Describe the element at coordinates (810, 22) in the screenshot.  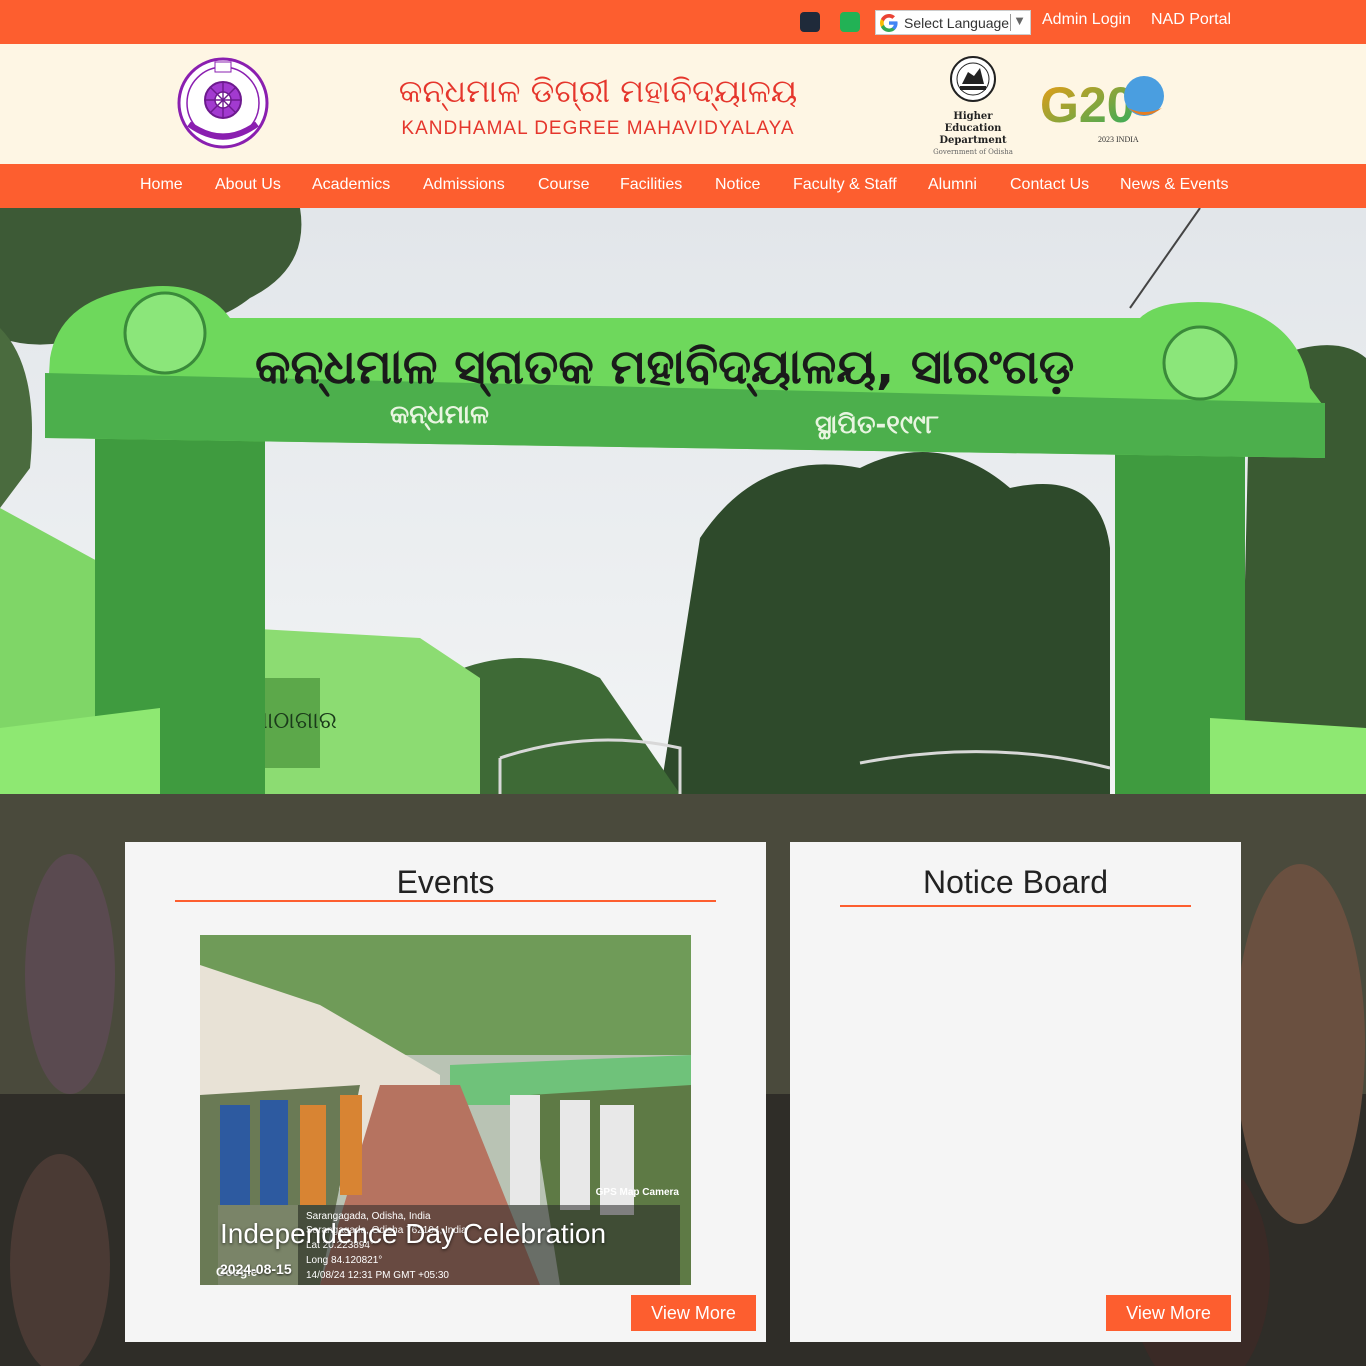
I see `dark-mode-toggle` at that location.